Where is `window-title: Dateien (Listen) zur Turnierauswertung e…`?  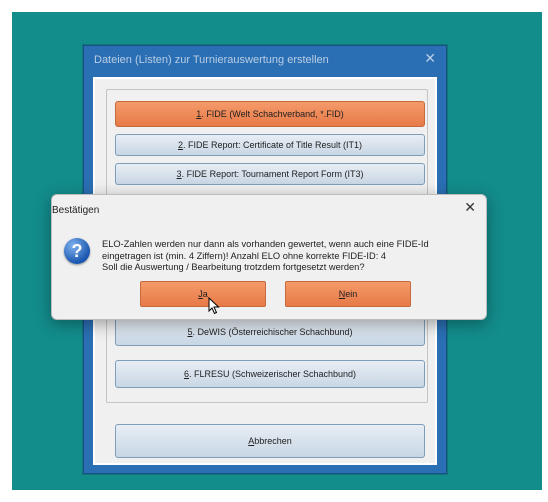 window-title: Dateien (Listen) zur Turnierauswertung e… is located at coordinates (211, 60).